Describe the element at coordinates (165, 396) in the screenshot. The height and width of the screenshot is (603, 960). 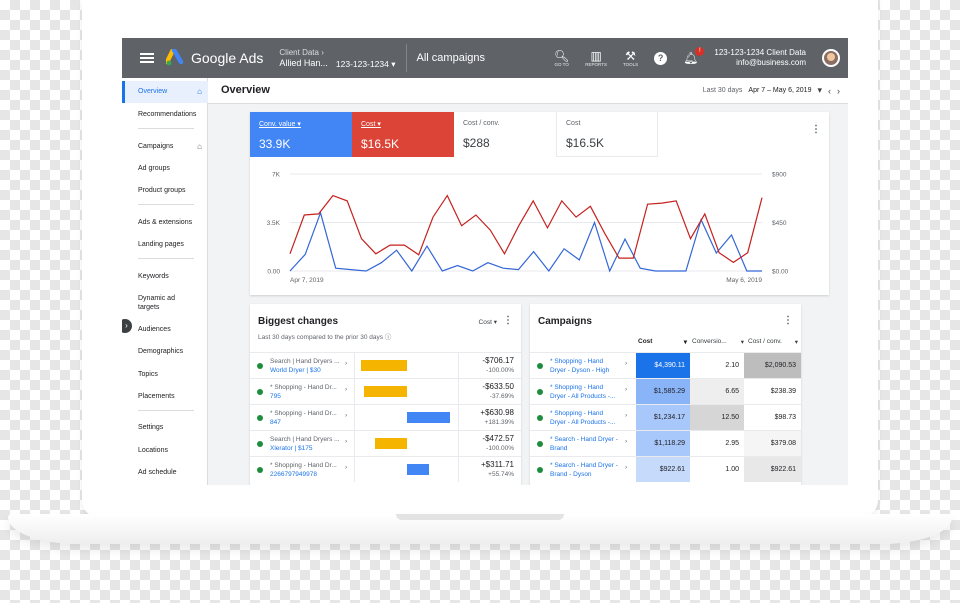
I see `sidebar-item-placements: Placements` at that location.